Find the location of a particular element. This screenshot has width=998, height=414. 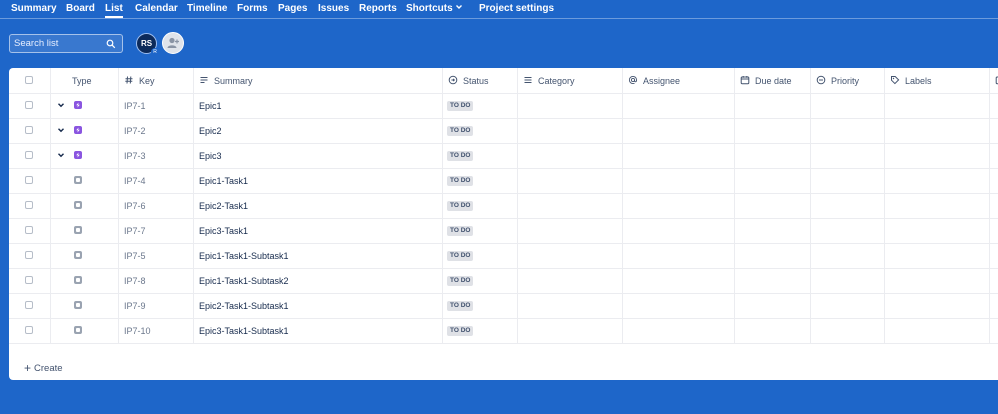

issue-summary: Epic3-Task1-Subtask1 is located at coordinates (244, 331).